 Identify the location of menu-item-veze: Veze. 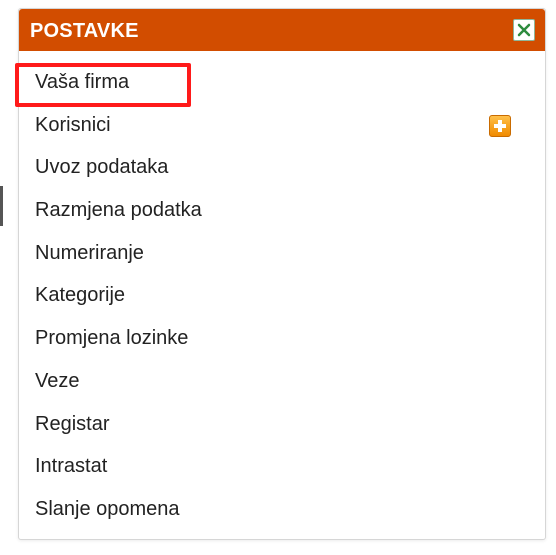
(282, 381).